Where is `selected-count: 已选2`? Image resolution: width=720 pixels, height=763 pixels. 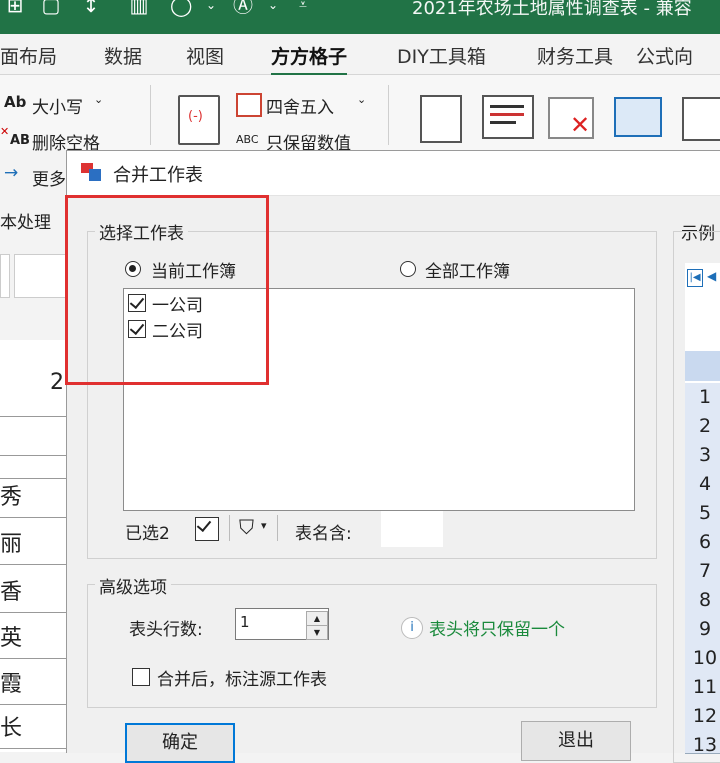 selected-count: 已选2 is located at coordinates (147, 534).